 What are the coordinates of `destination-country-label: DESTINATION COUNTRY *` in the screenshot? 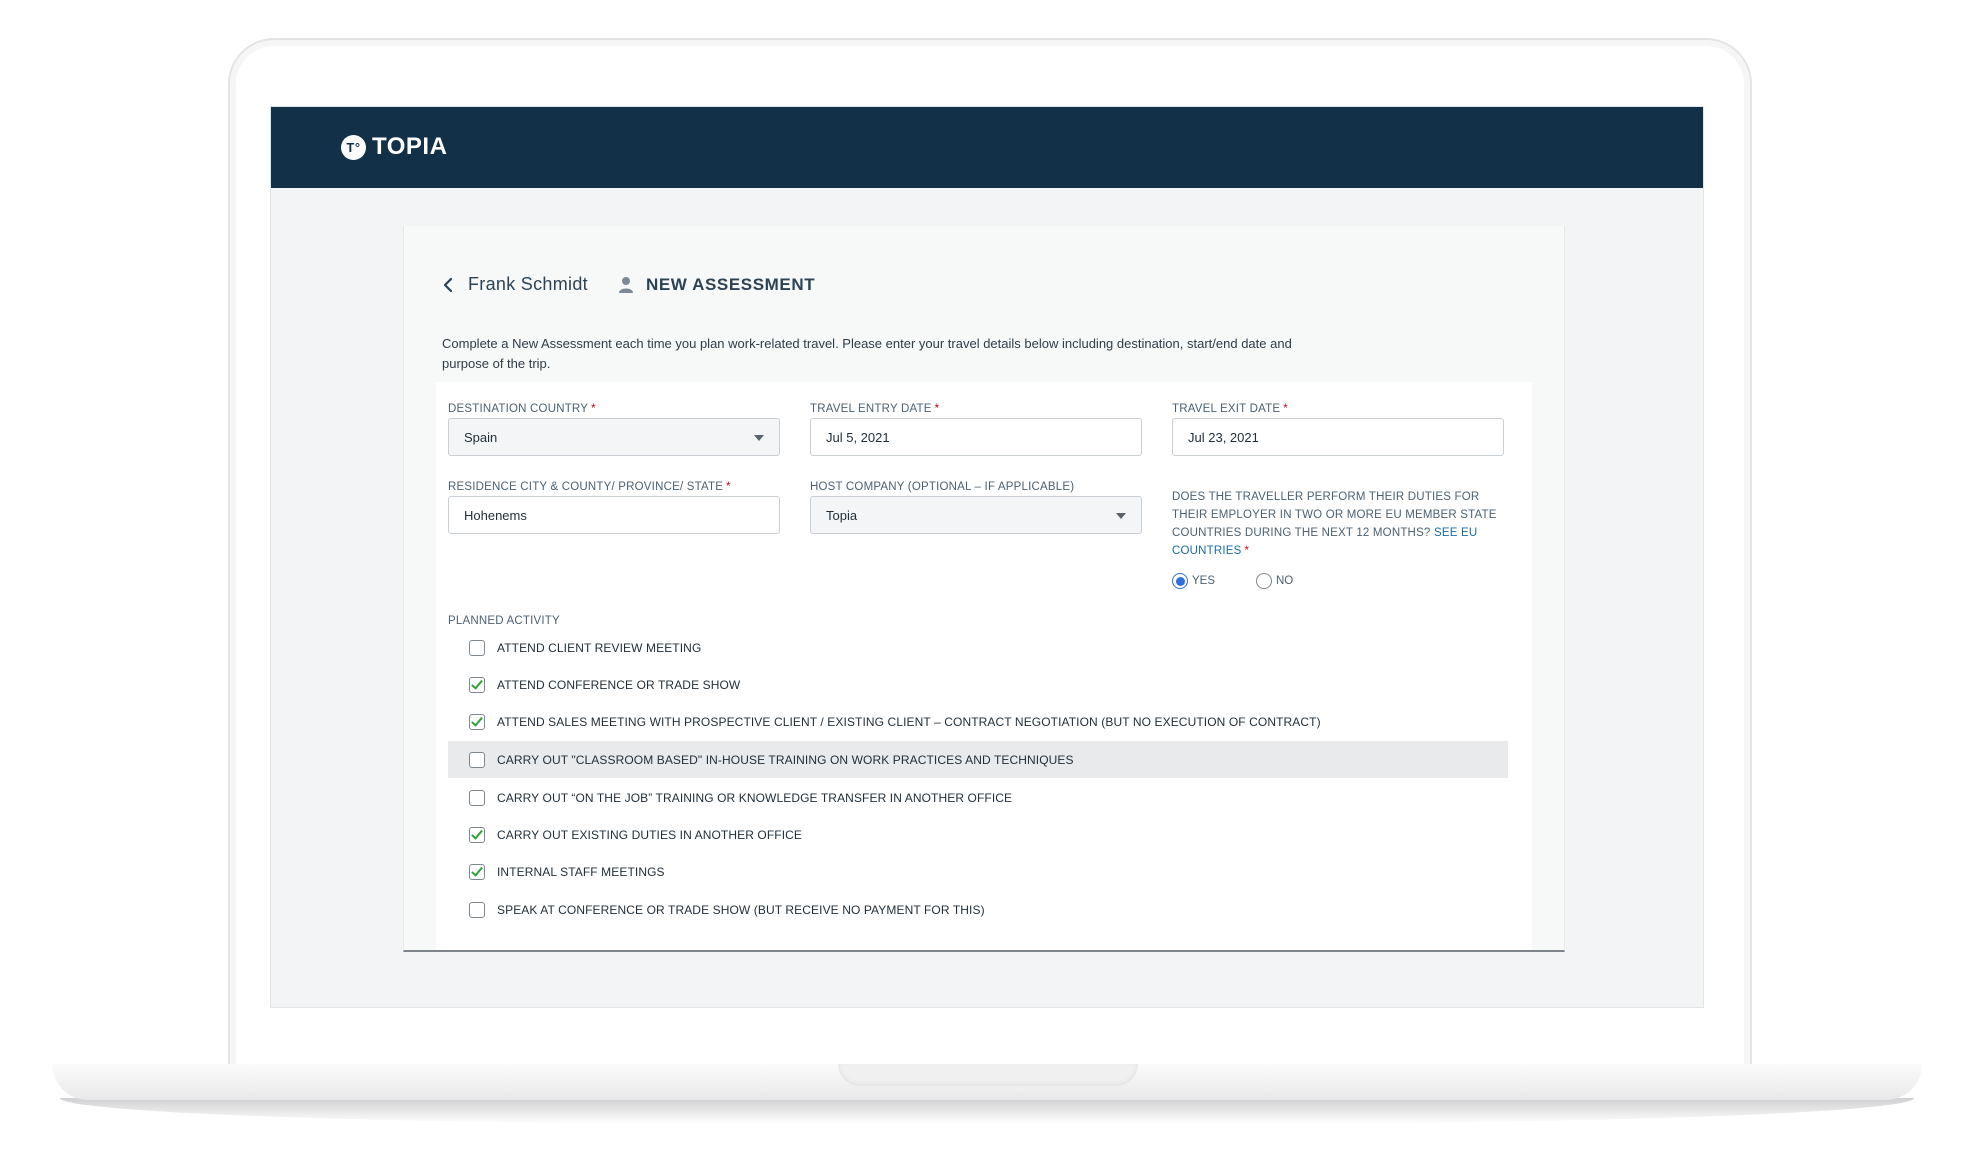 It's located at (522, 409).